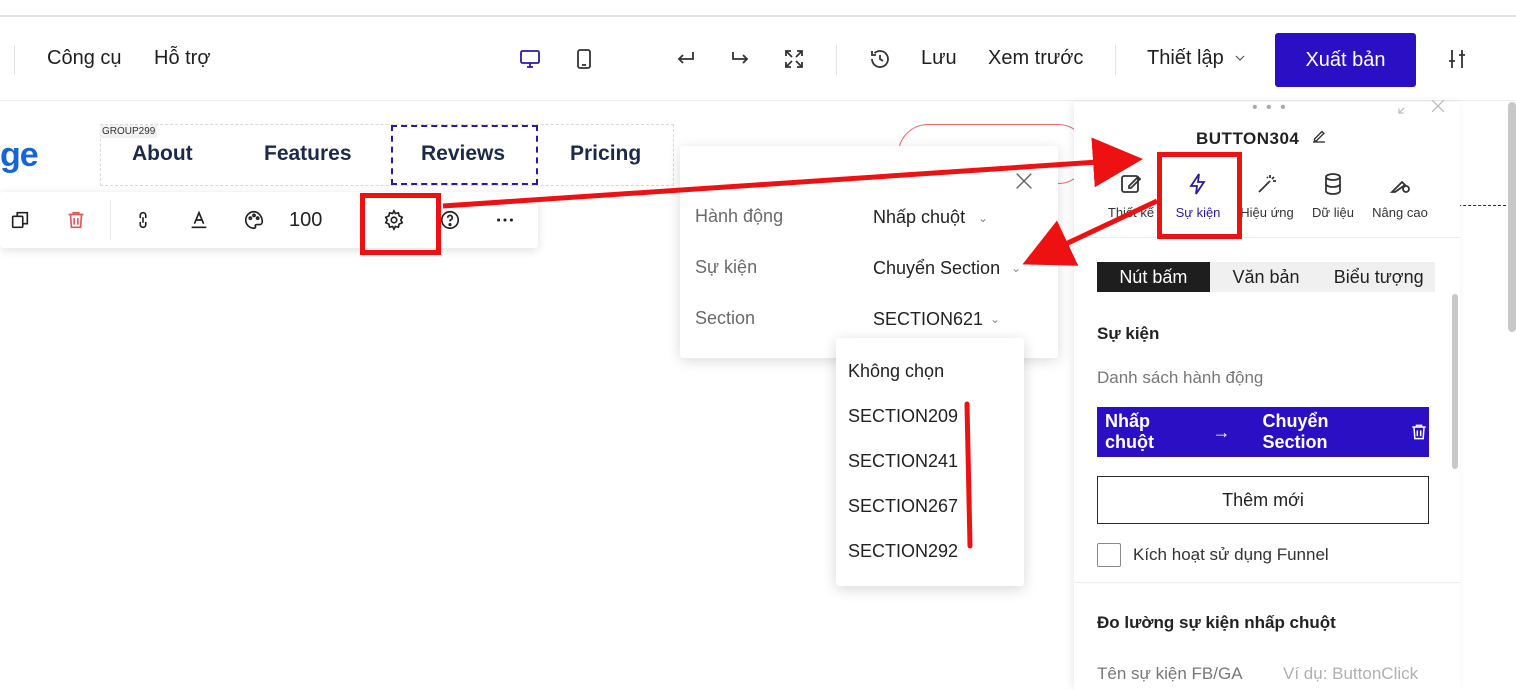  What do you see at coordinates (162, 154) in the screenshot?
I see `nav-about: About` at bounding box center [162, 154].